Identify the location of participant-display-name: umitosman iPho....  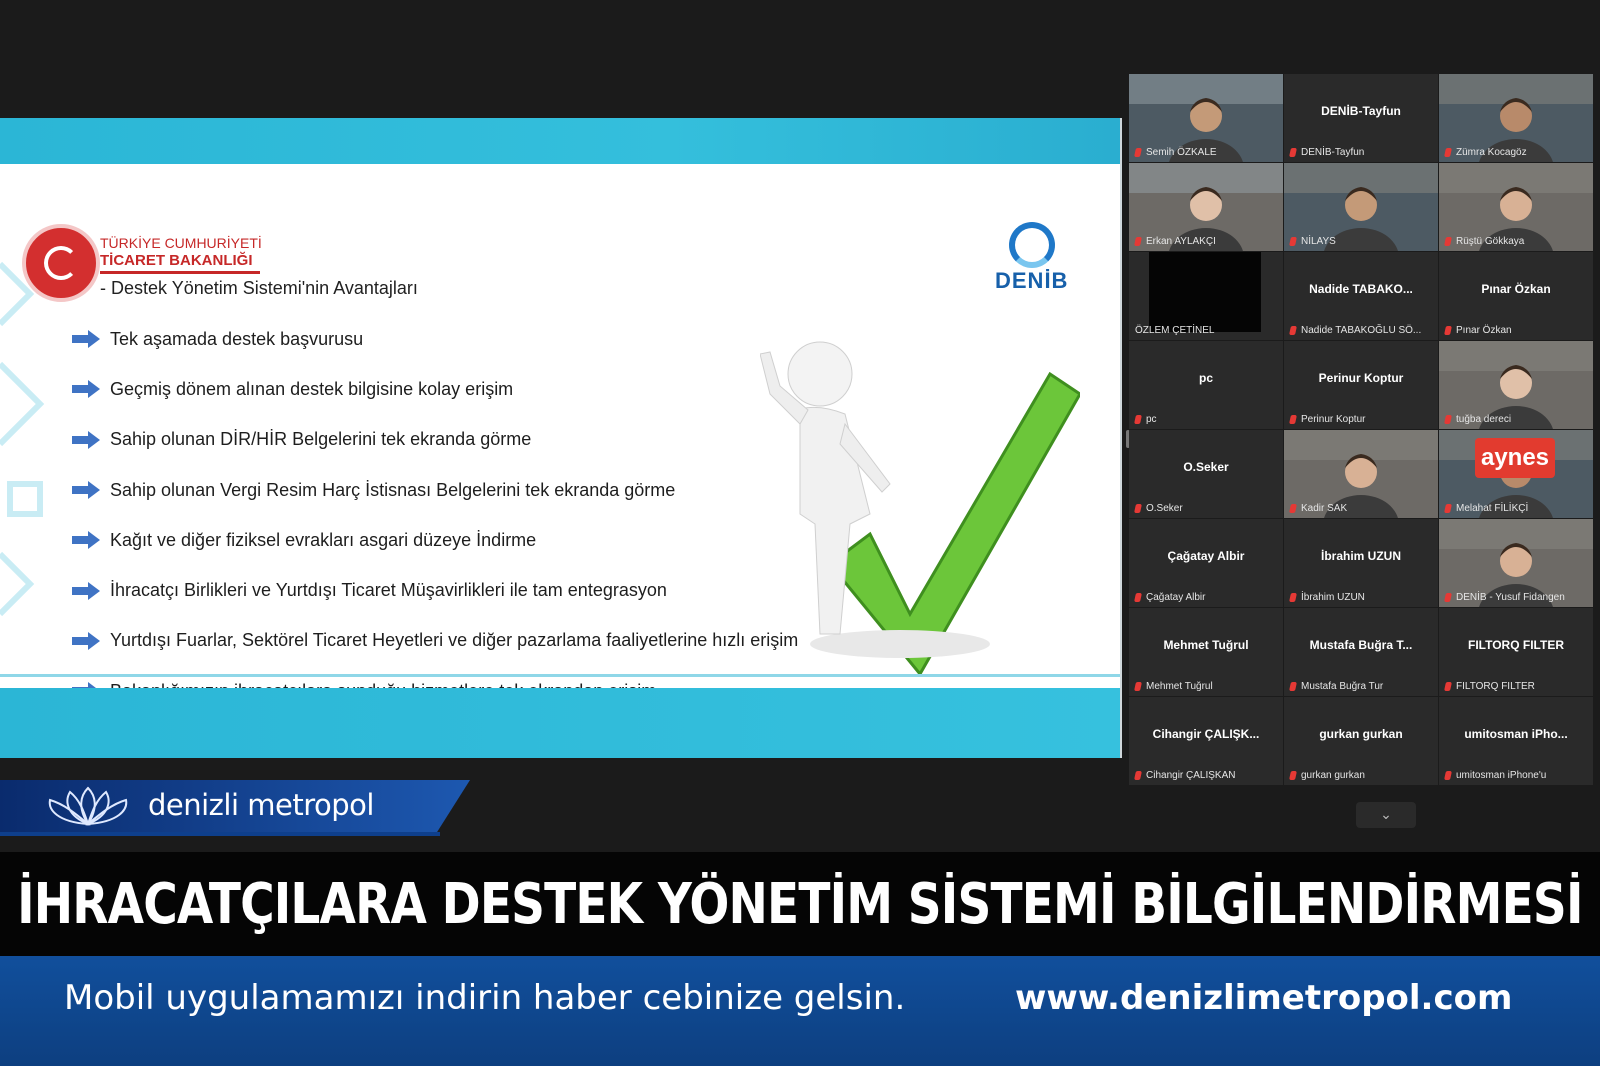
(1516, 734).